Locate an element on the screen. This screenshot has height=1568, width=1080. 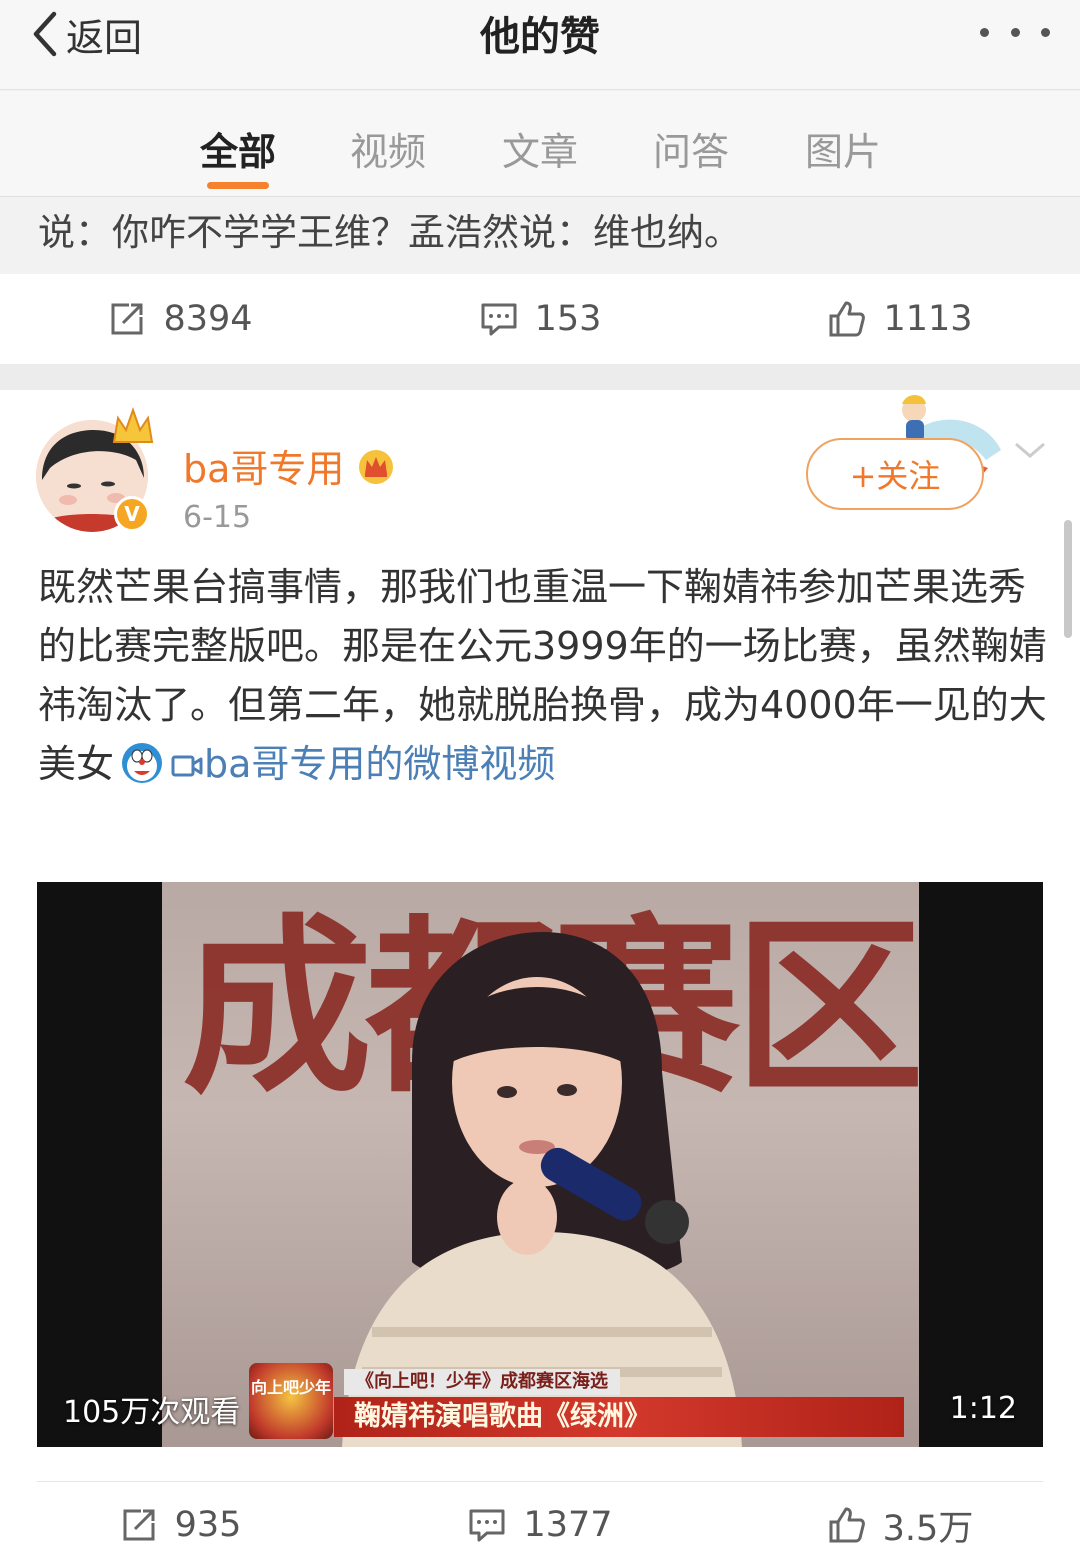
repost-button: 8394 is located at coordinates (180, 319).